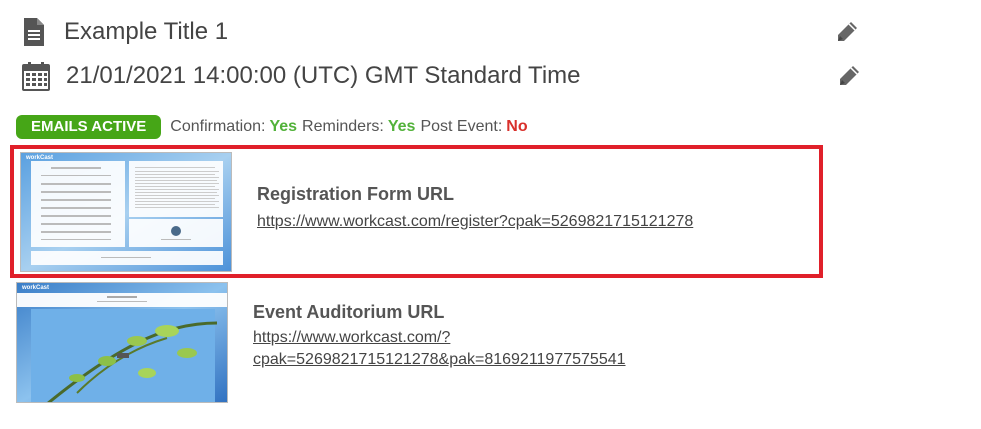  I want to click on reminders-value: Yes, so click(401, 126).